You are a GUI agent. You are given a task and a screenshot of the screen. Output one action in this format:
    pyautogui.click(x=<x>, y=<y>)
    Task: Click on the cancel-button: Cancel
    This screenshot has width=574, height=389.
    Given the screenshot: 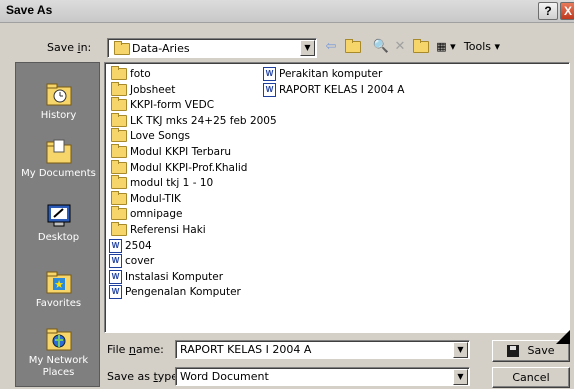 What is the action you would take?
    pyautogui.click(x=531, y=377)
    